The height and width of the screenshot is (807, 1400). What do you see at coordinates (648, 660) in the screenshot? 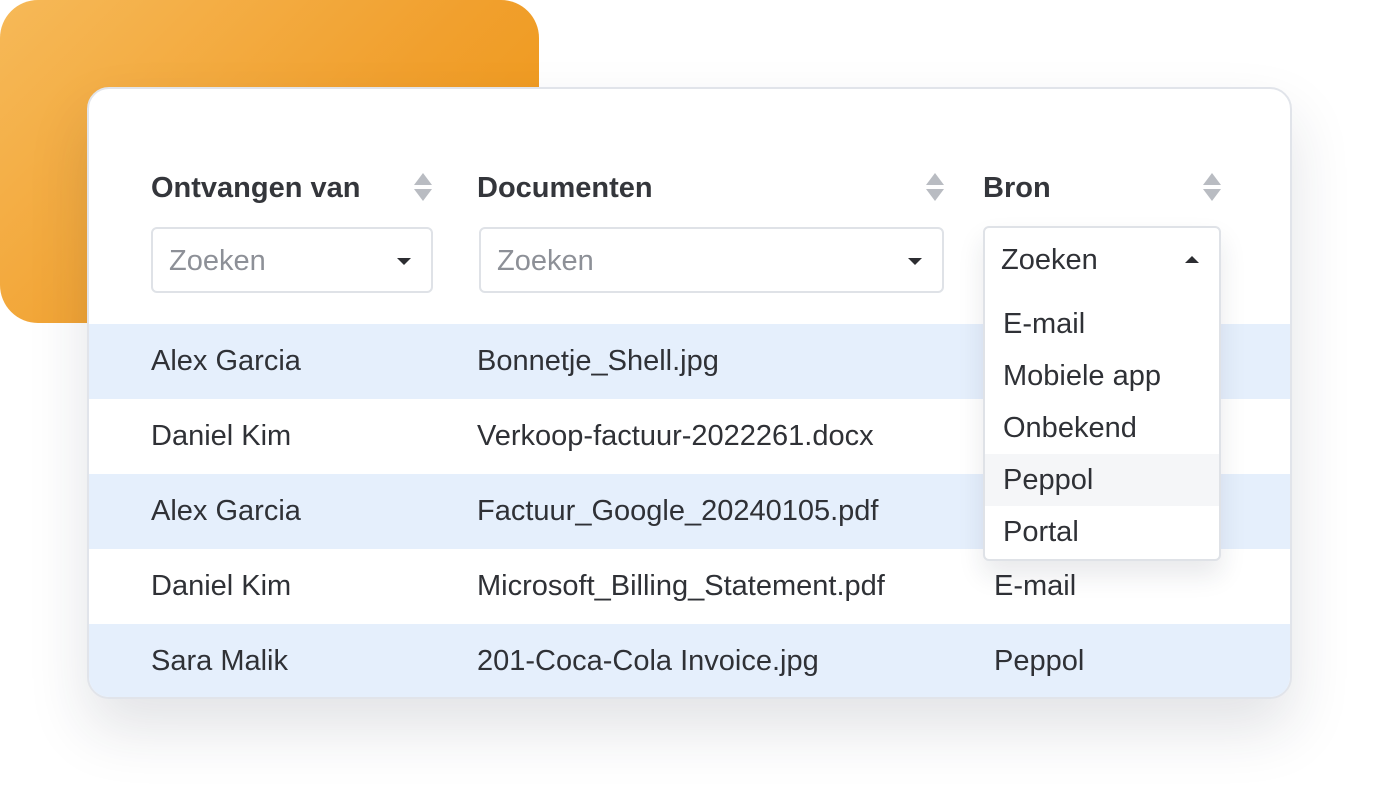
I see `cell-document: 201-Coca-Cola Invoice.jpg` at bounding box center [648, 660].